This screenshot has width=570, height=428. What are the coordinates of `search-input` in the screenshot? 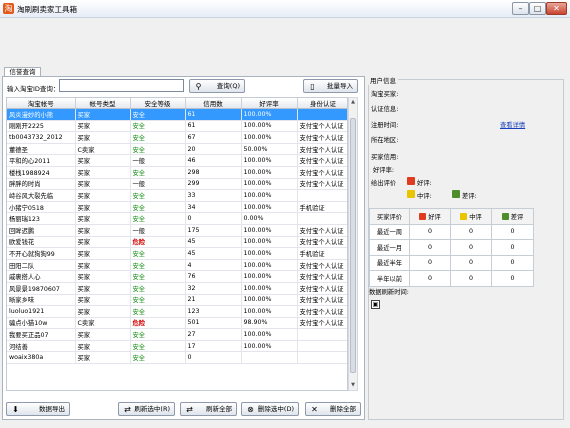 It's located at (121, 85).